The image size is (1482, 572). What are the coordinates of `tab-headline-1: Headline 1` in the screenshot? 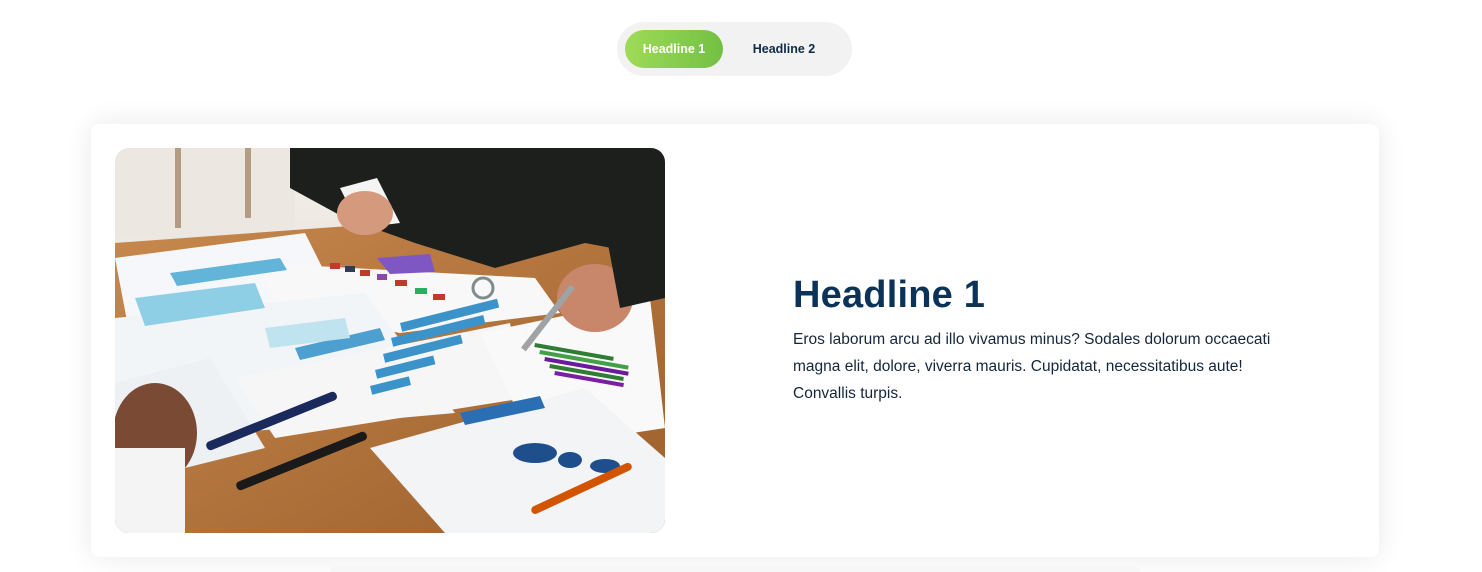 It's located at (674, 49).